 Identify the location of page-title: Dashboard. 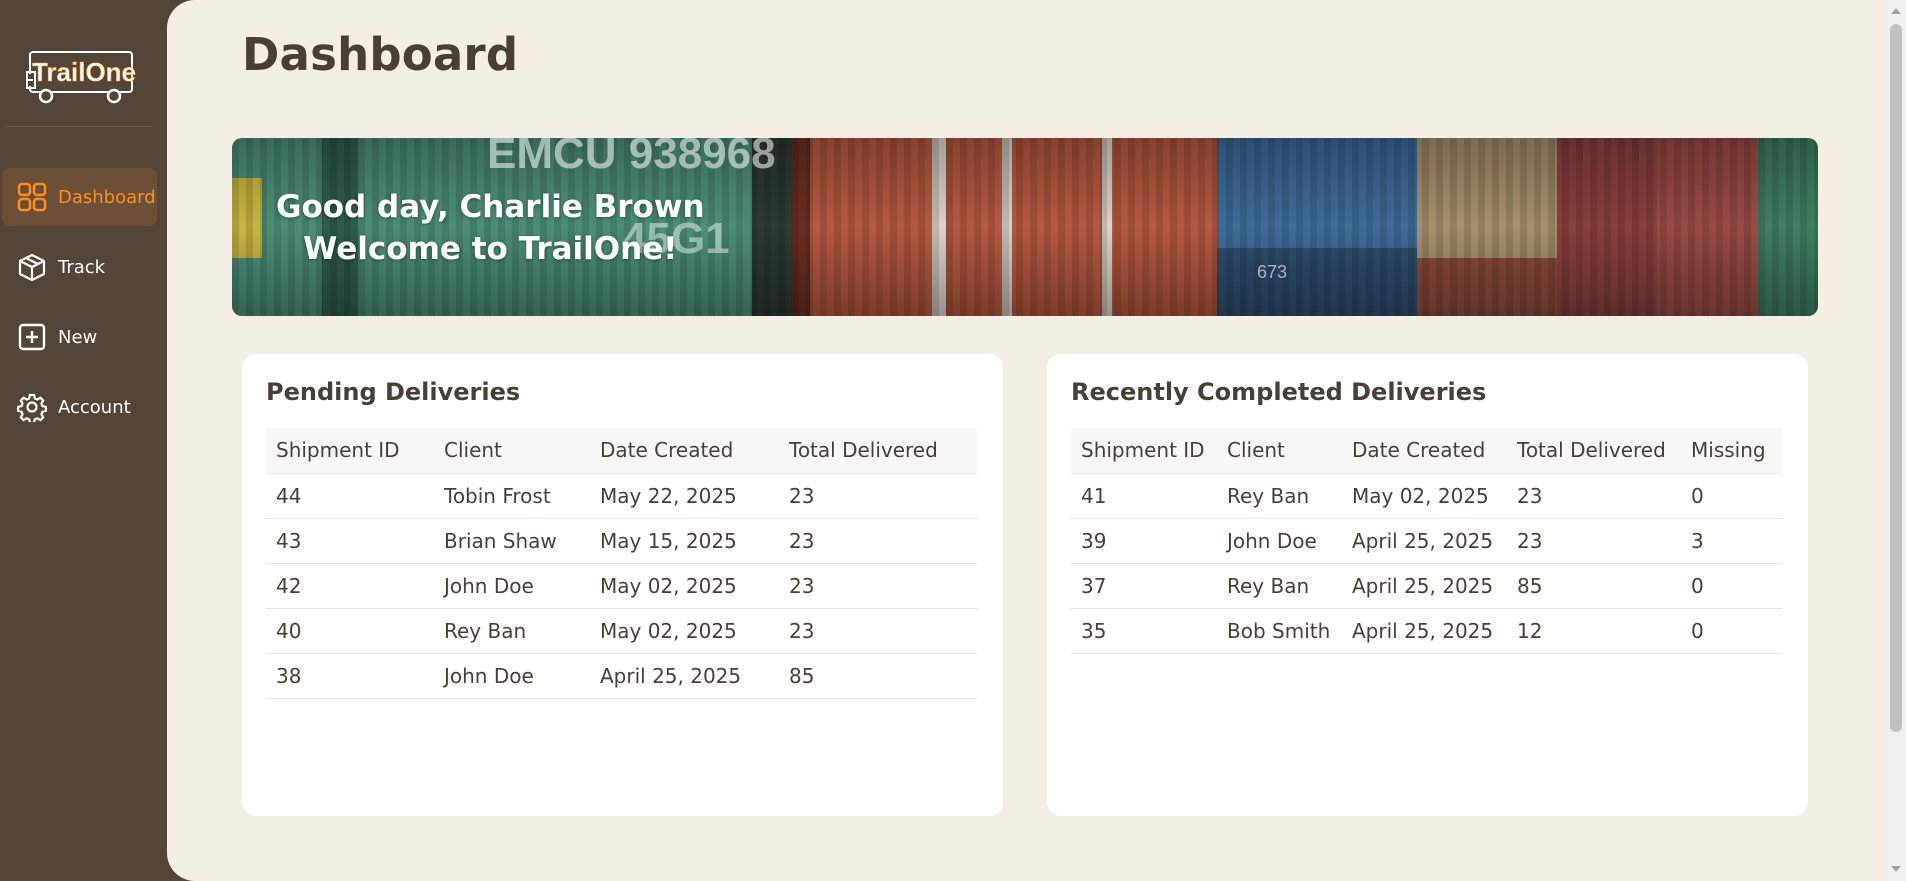
(380, 54).